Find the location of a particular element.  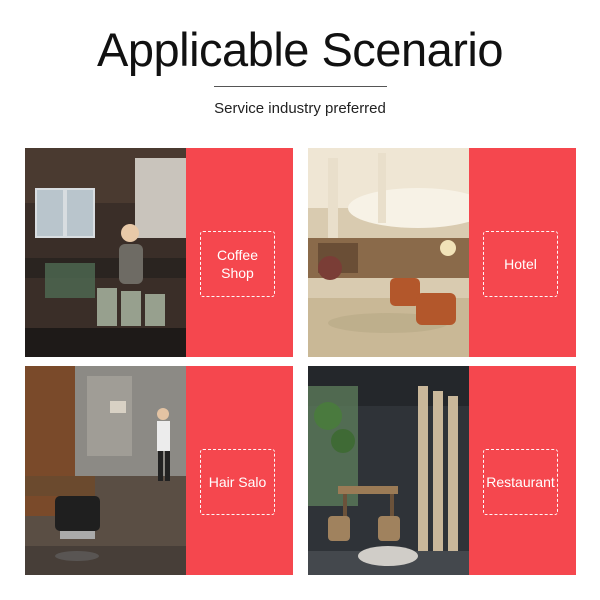

hotel-panel: Hotel is located at coordinates (522, 252).